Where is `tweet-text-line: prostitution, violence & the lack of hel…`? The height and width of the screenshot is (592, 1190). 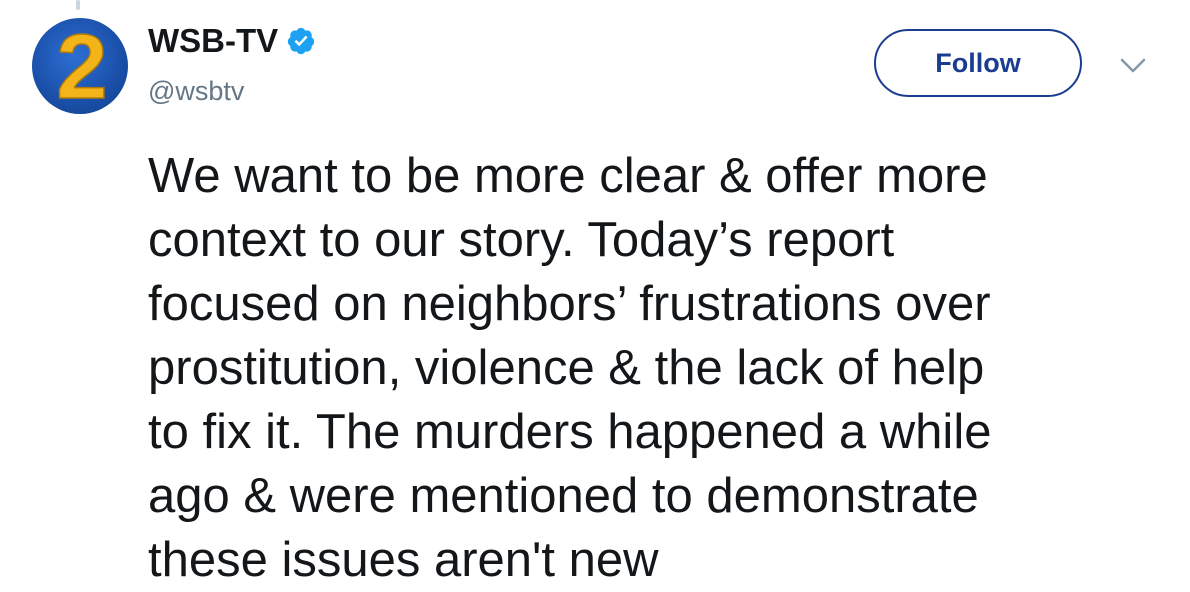
tweet-text-line: prostitution, violence & the lack of hel… is located at coordinates (566, 368).